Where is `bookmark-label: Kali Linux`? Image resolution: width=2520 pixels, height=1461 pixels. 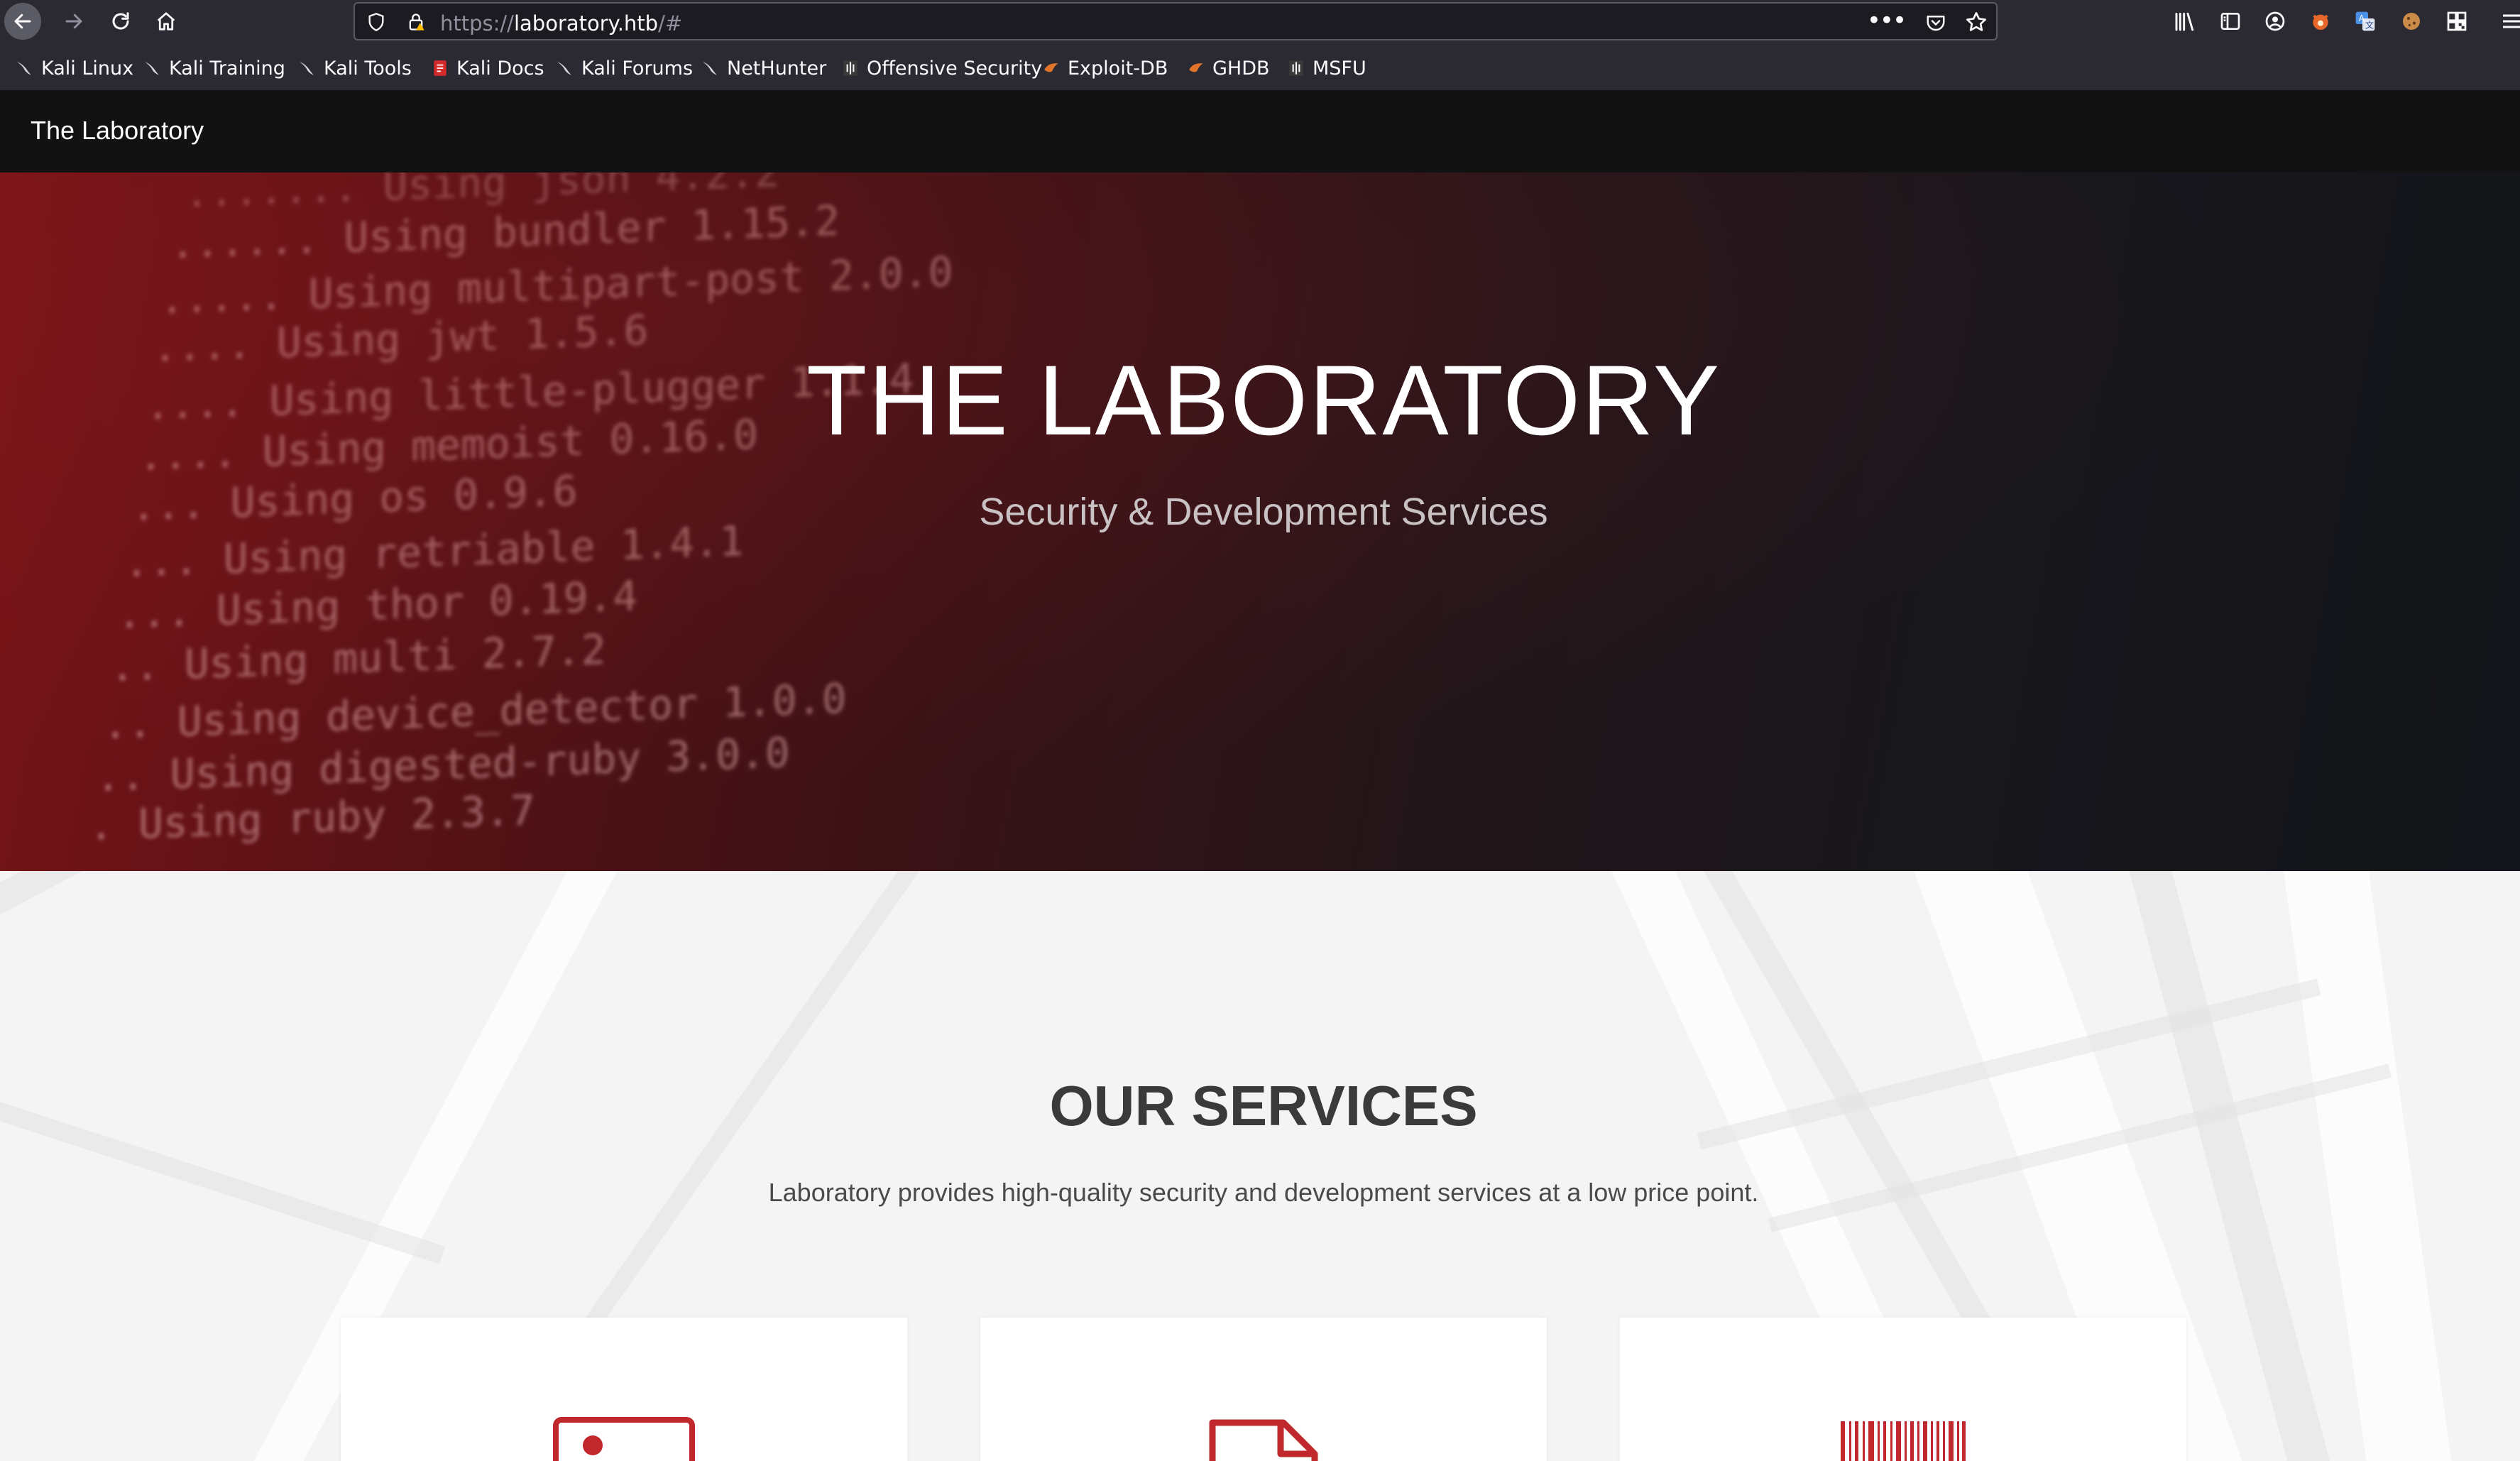 bookmark-label: Kali Linux is located at coordinates (88, 68).